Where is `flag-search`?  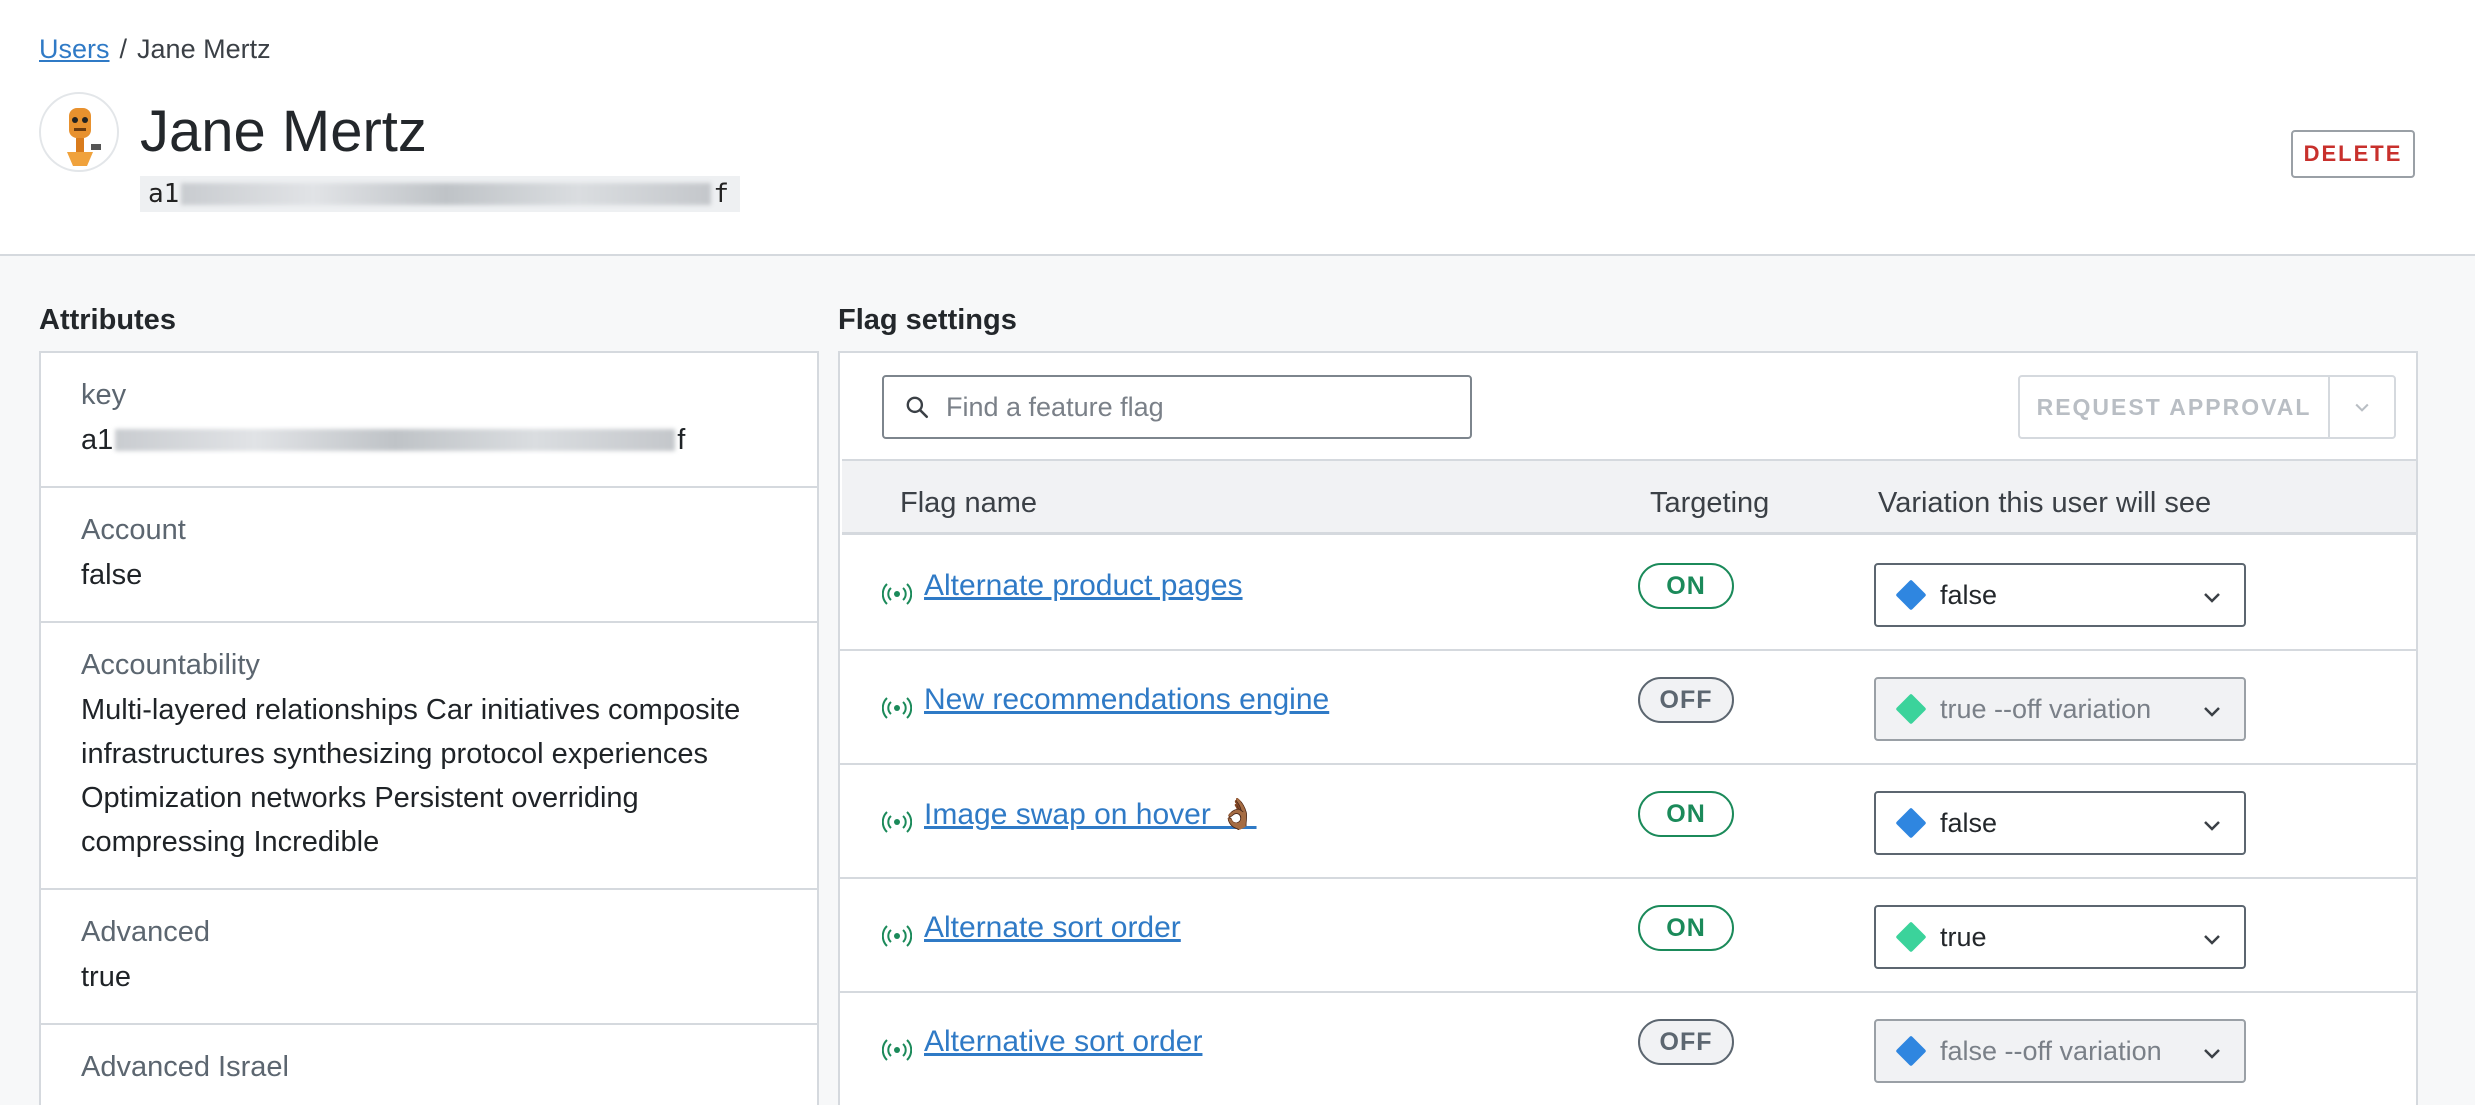 flag-search is located at coordinates (1177, 407).